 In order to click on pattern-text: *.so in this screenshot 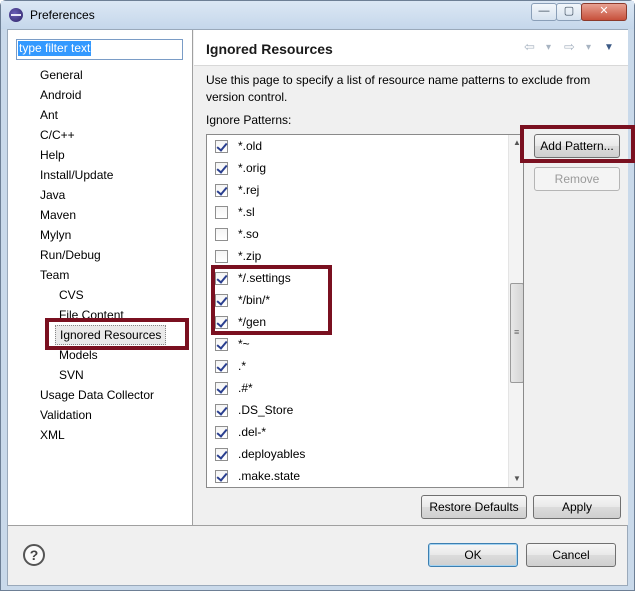, I will do `click(248, 234)`.